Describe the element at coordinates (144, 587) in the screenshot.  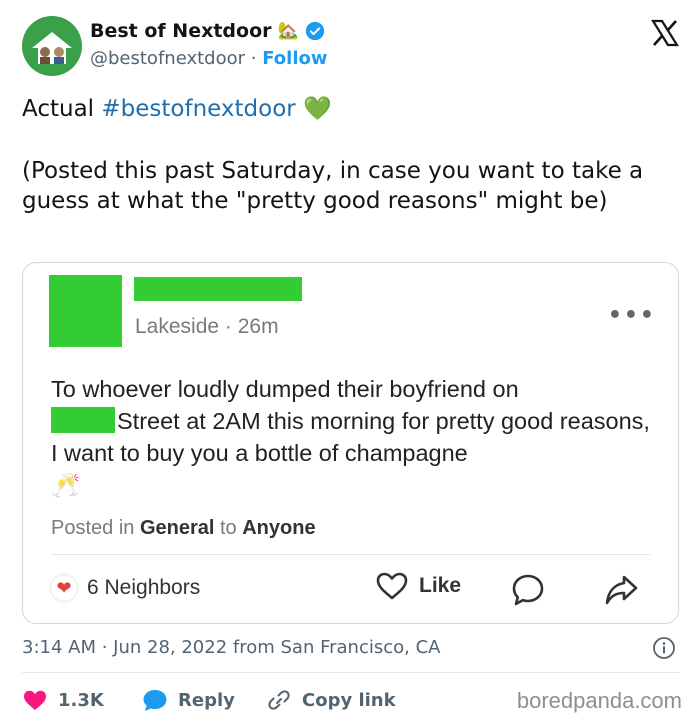
I see `reactions-count: 6 Neighbors` at that location.